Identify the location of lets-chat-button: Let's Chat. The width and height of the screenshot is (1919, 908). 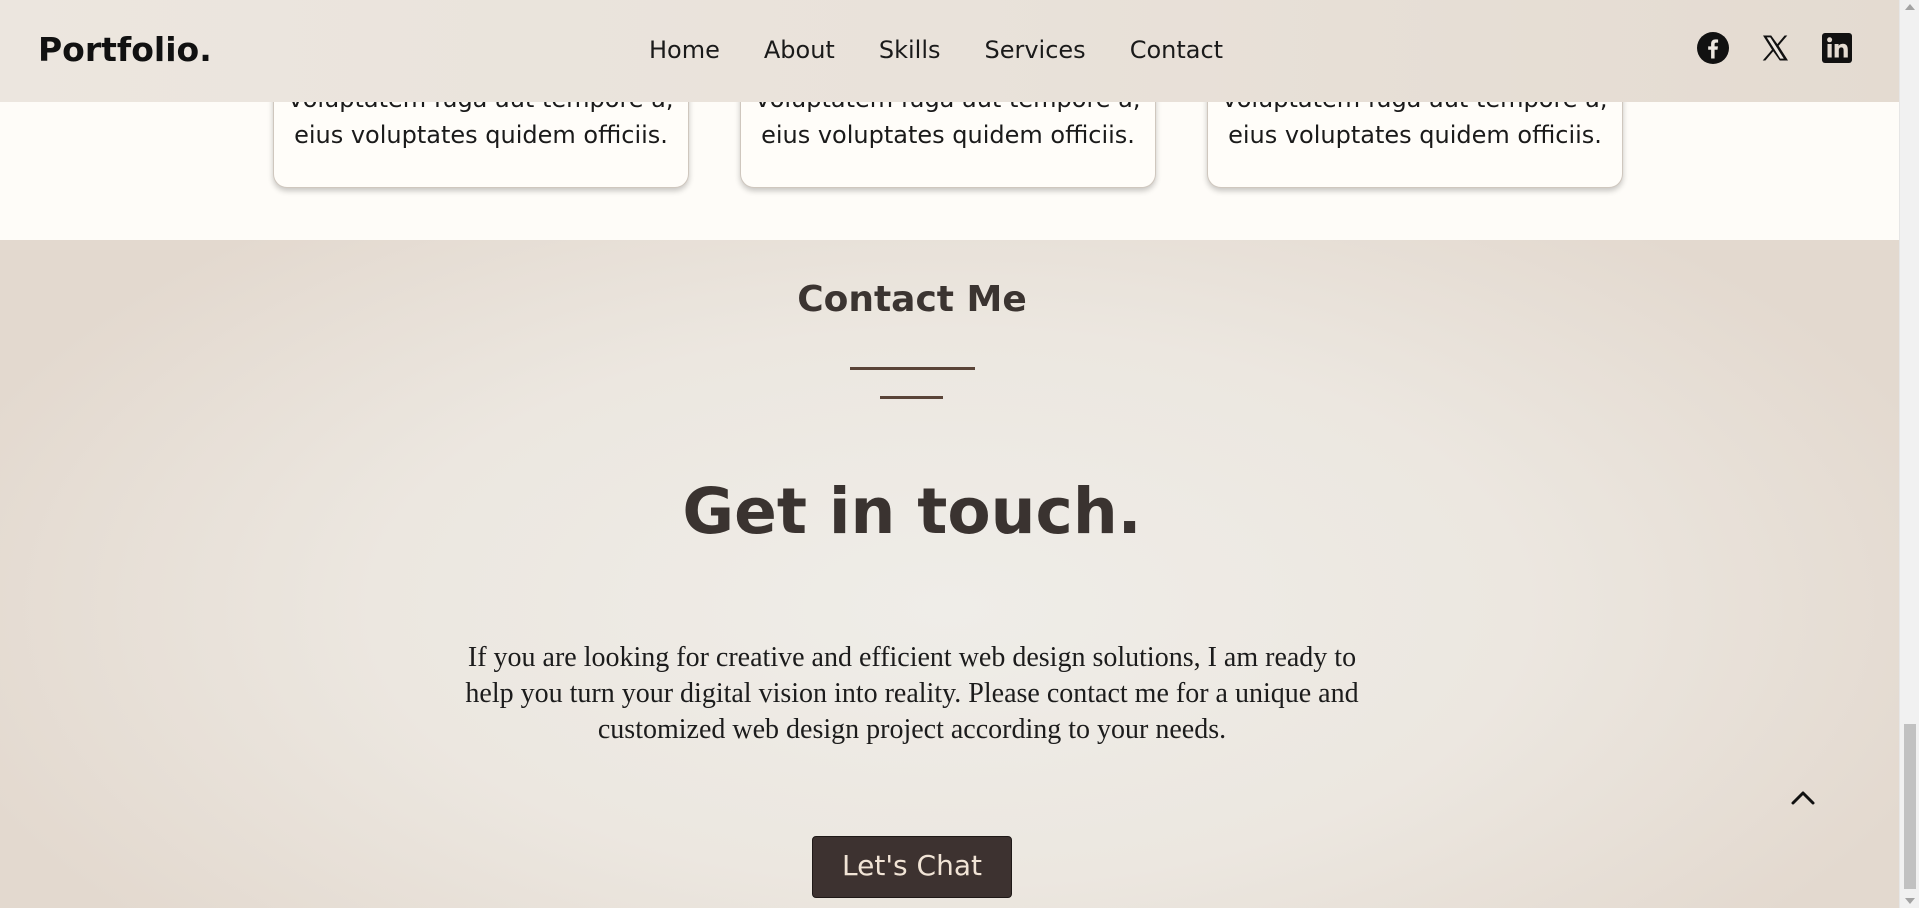
(912, 867).